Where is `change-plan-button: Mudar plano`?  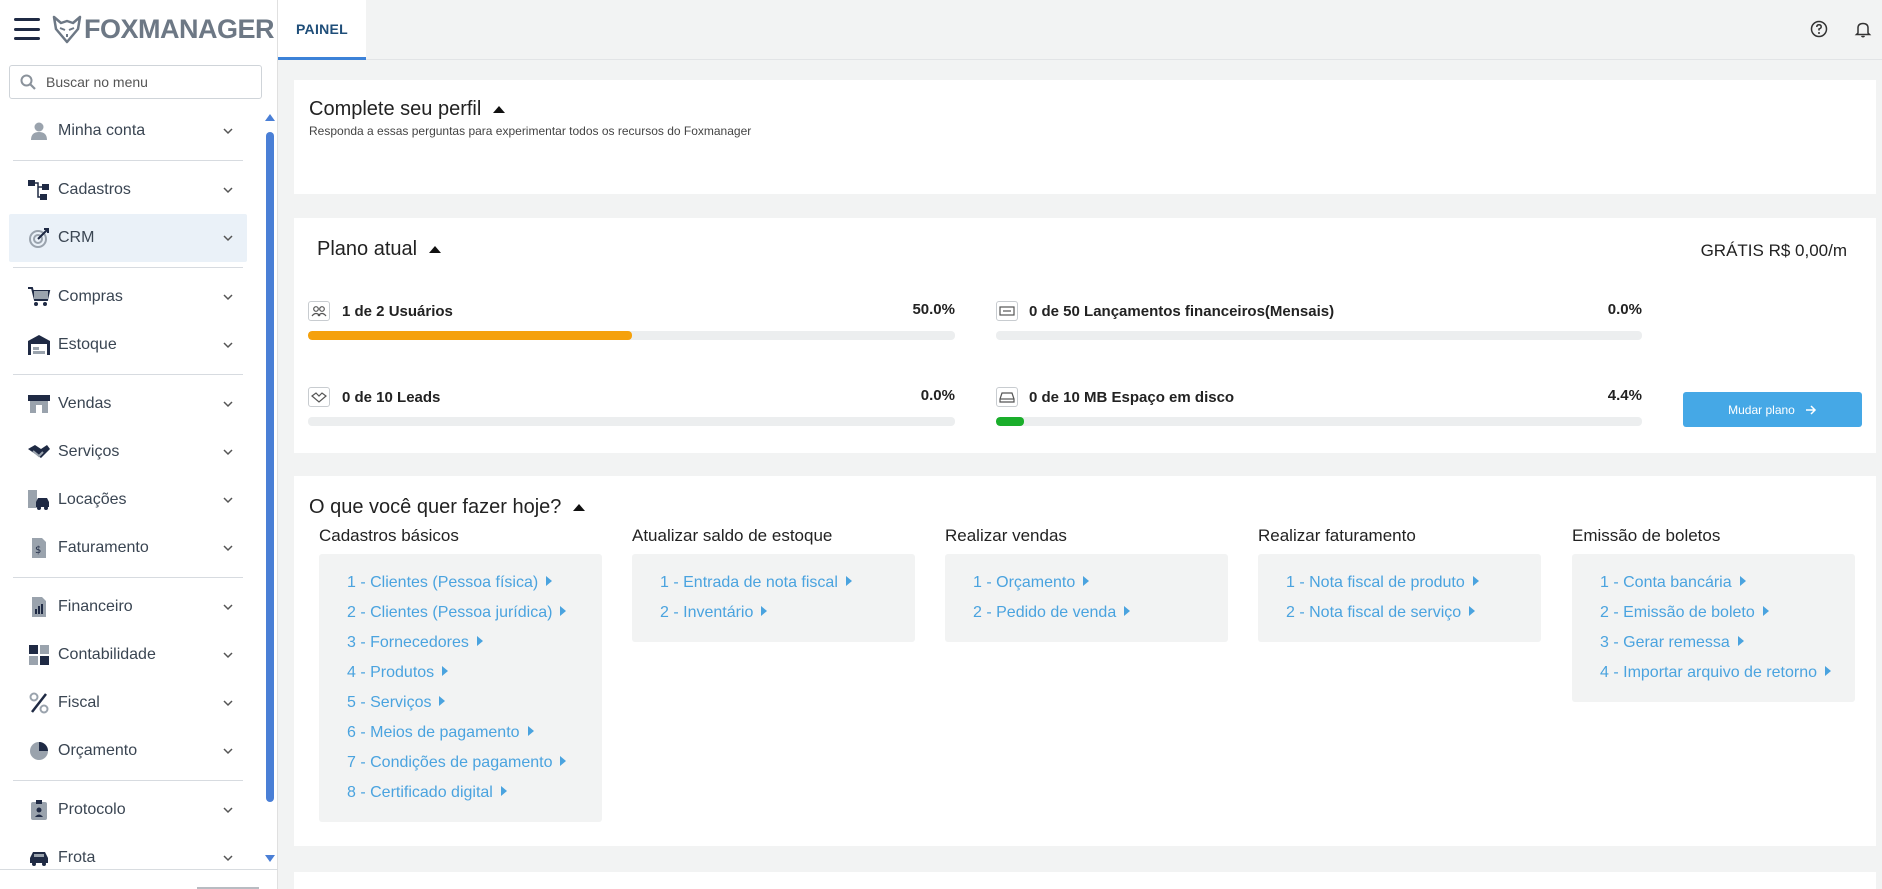 change-plan-button: Mudar plano is located at coordinates (1772, 409).